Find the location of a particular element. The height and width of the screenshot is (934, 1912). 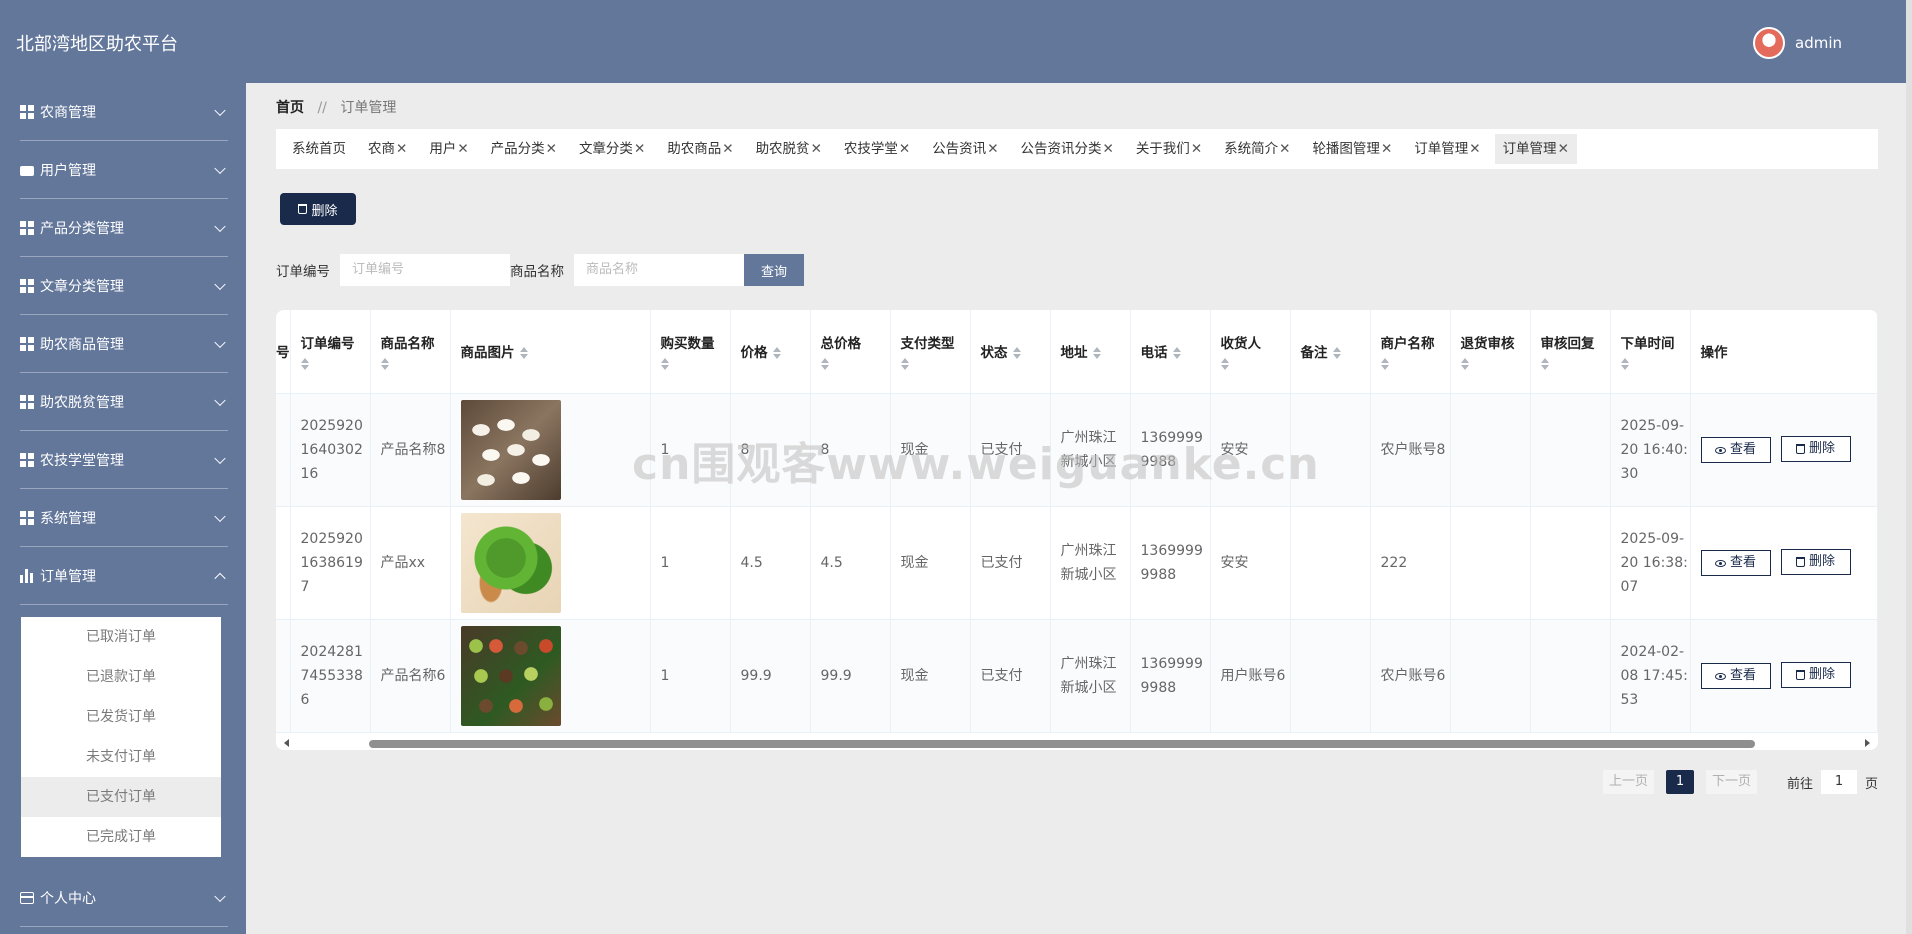

tab-poverty: 助农脱贫✕ is located at coordinates (789, 149).